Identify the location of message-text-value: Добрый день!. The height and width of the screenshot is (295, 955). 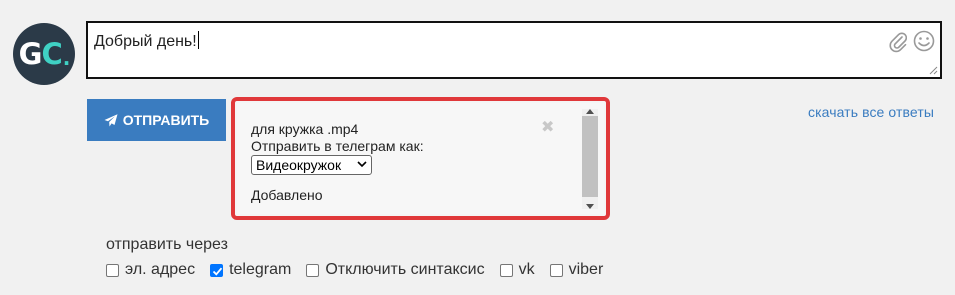
(145, 41).